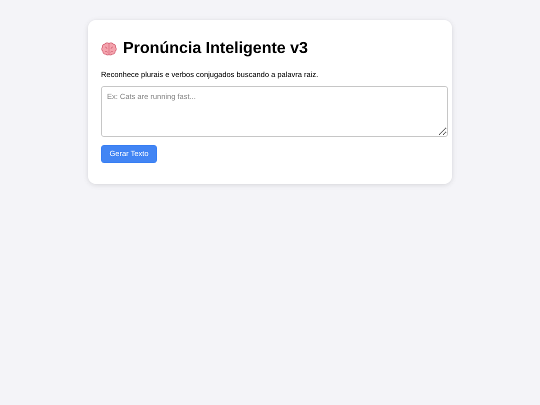 This screenshot has height=405, width=540. I want to click on page-title: Pronúncia Inteligente v3, so click(215, 49).